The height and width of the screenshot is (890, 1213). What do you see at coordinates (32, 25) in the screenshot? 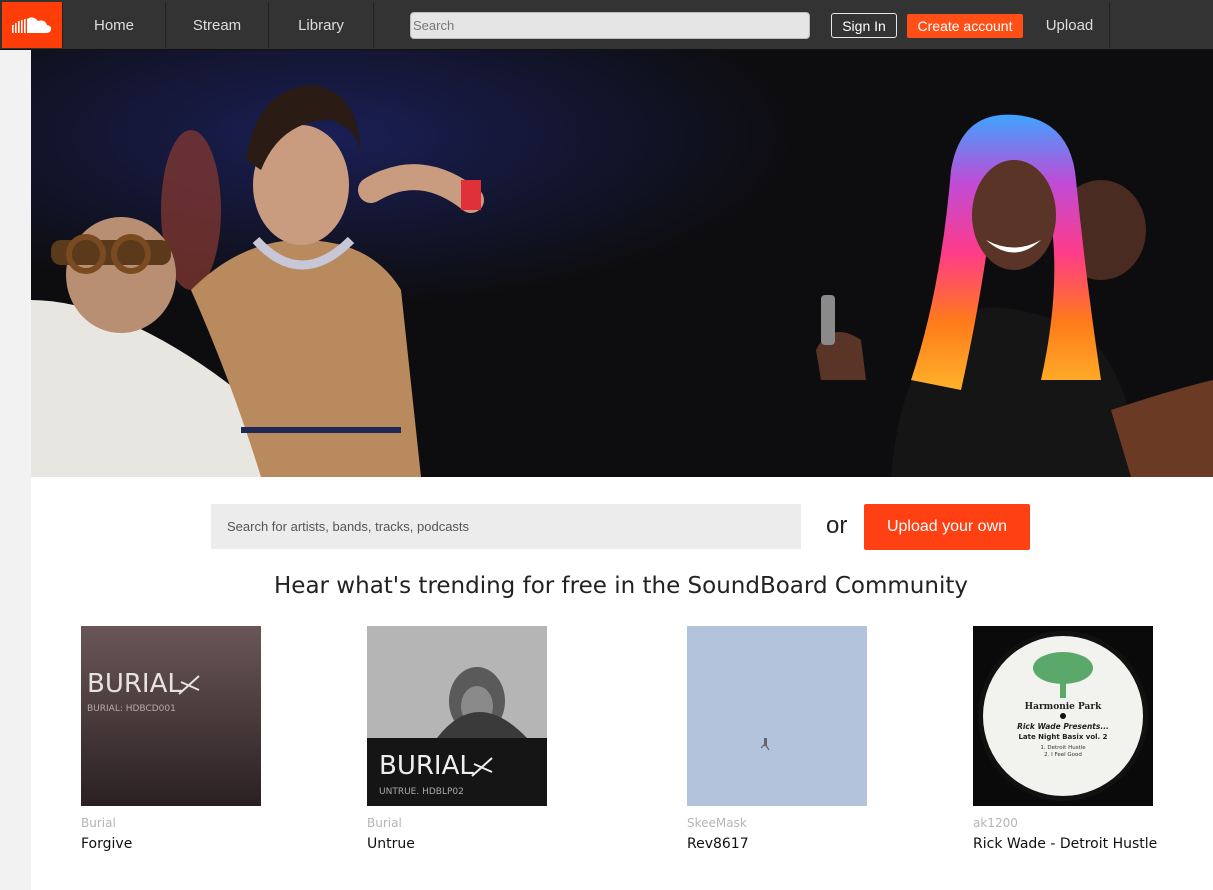
I see `soundcloud-logo-icon` at bounding box center [32, 25].